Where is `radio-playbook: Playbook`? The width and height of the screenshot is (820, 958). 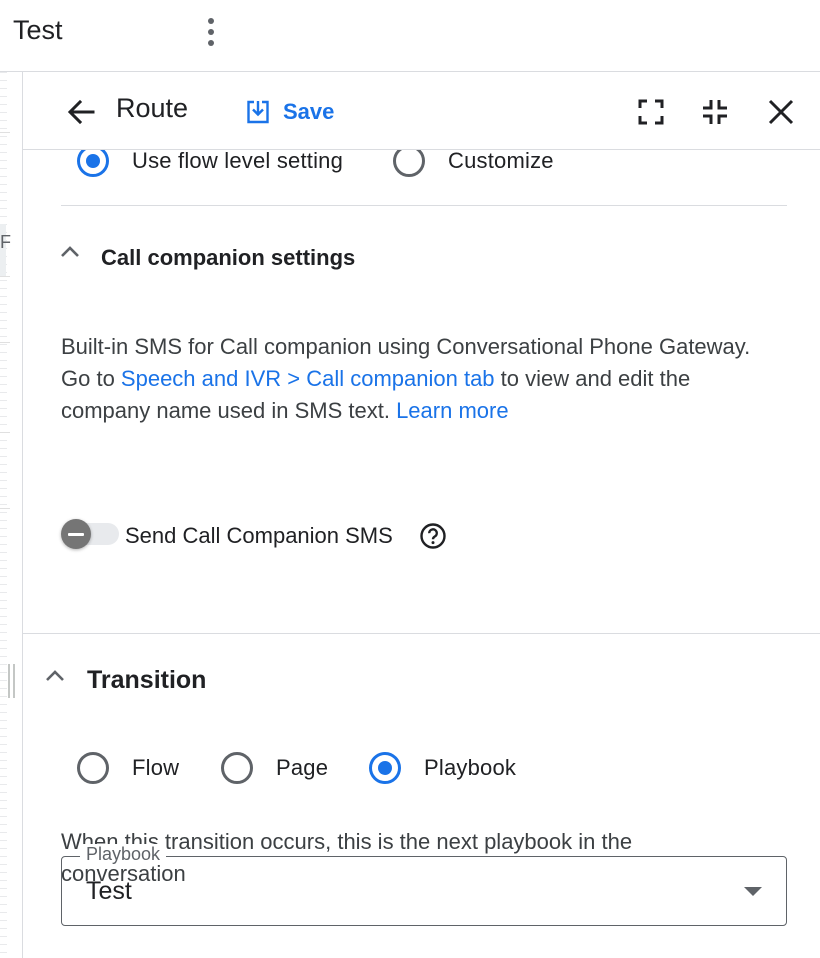 radio-playbook: Playbook is located at coordinates (442, 768).